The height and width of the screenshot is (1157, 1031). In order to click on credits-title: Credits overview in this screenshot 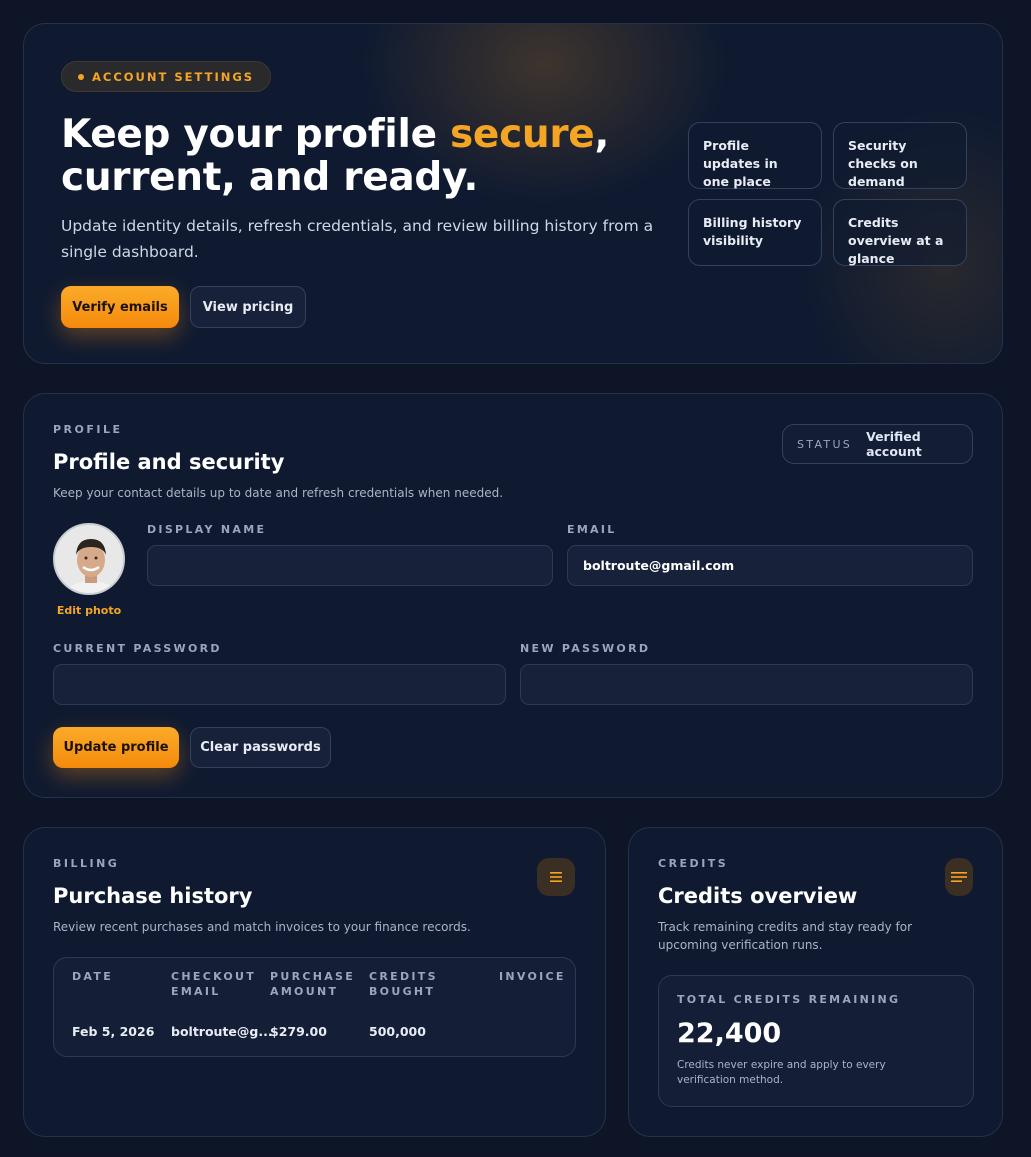, I will do `click(758, 896)`.